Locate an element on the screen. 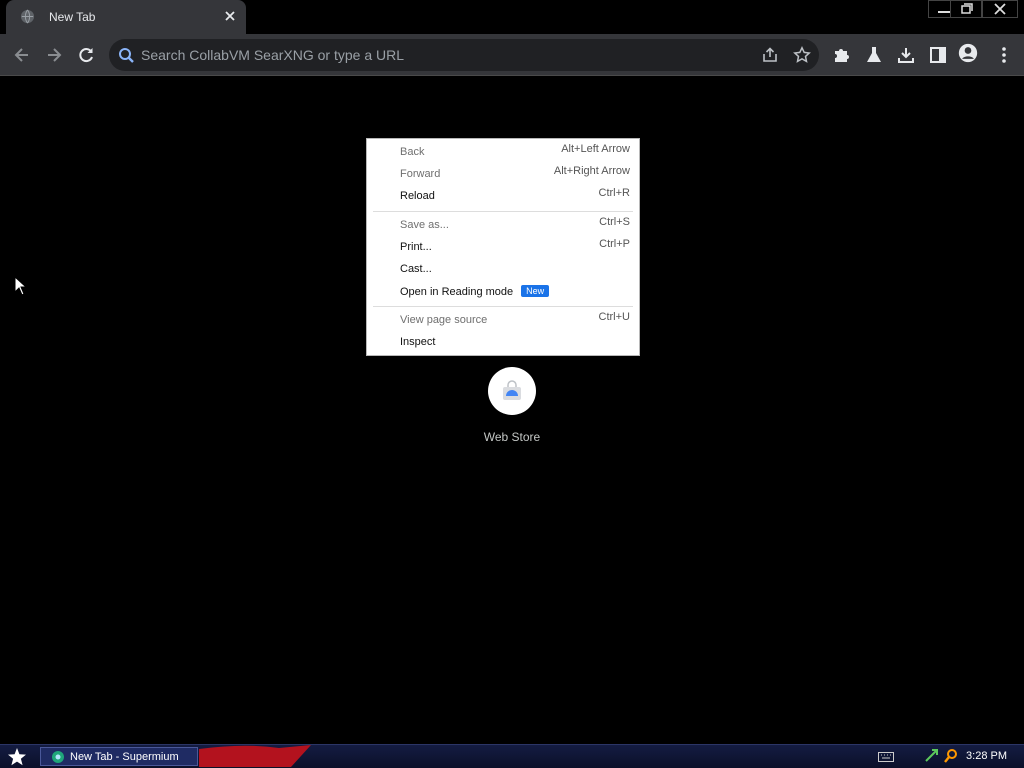 This screenshot has height=768, width=1024. search-input: Search CollabVM SearXNG or type a URL is located at coordinates (272, 55).